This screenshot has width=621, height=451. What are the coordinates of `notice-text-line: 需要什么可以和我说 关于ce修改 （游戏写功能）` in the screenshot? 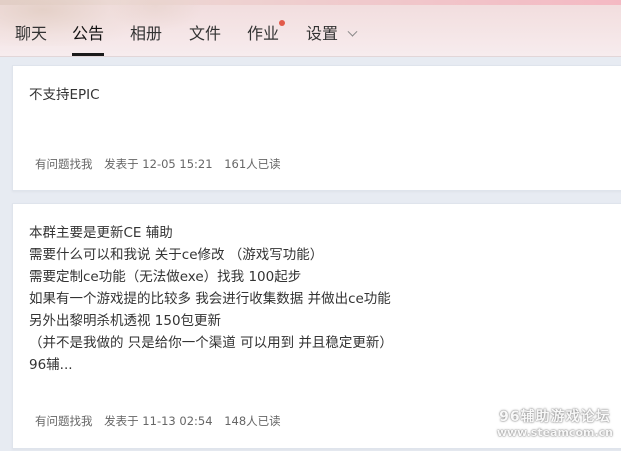 It's located at (176, 255).